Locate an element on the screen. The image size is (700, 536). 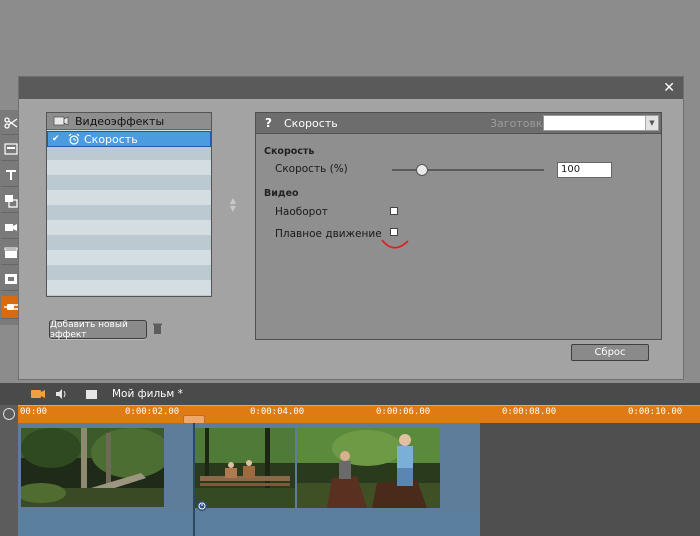
effects-list: Видеоэффекты ✔ Скорость is located at coordinates (129, 204).